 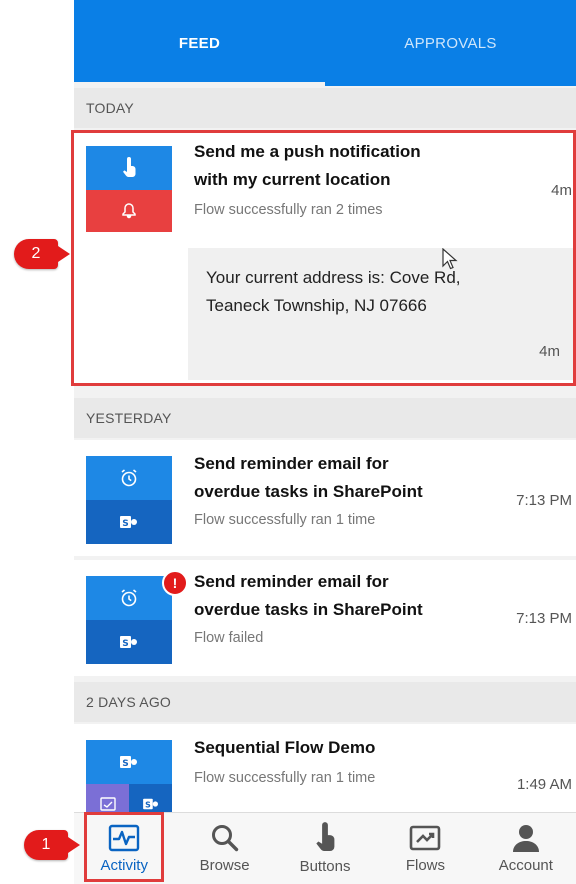 I want to click on callout-badge-2-label: 2, so click(x=36, y=253).